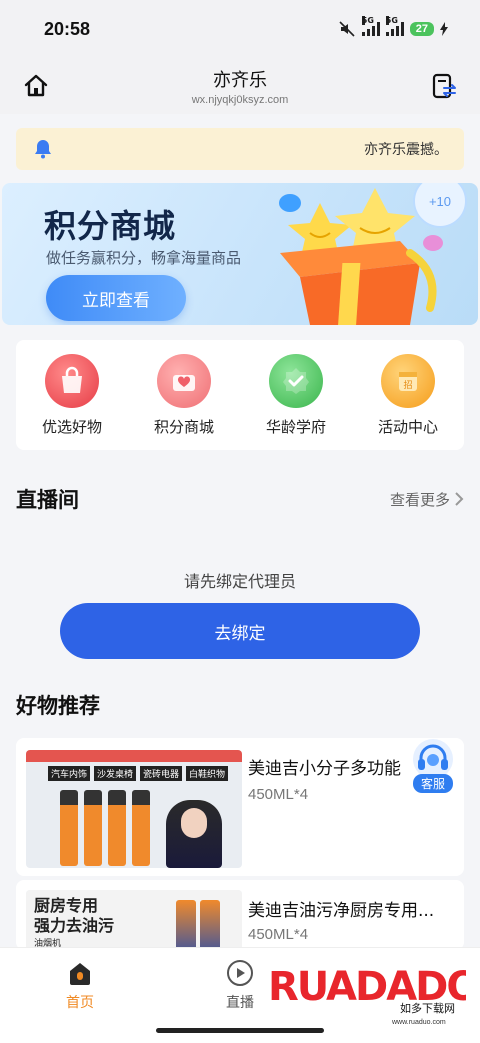  What do you see at coordinates (115, 773) in the screenshot?
I see `product-tag: 沙发桌椅` at bounding box center [115, 773].